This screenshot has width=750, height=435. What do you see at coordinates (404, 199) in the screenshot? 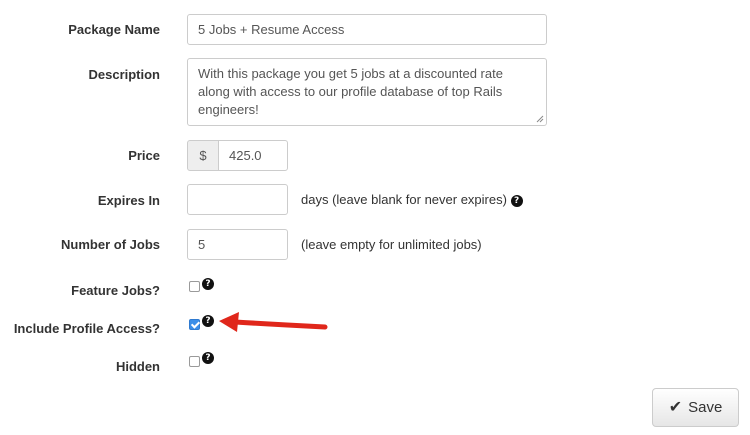
I see `expires-in-help-text: days (leave blank for never expires)` at bounding box center [404, 199].